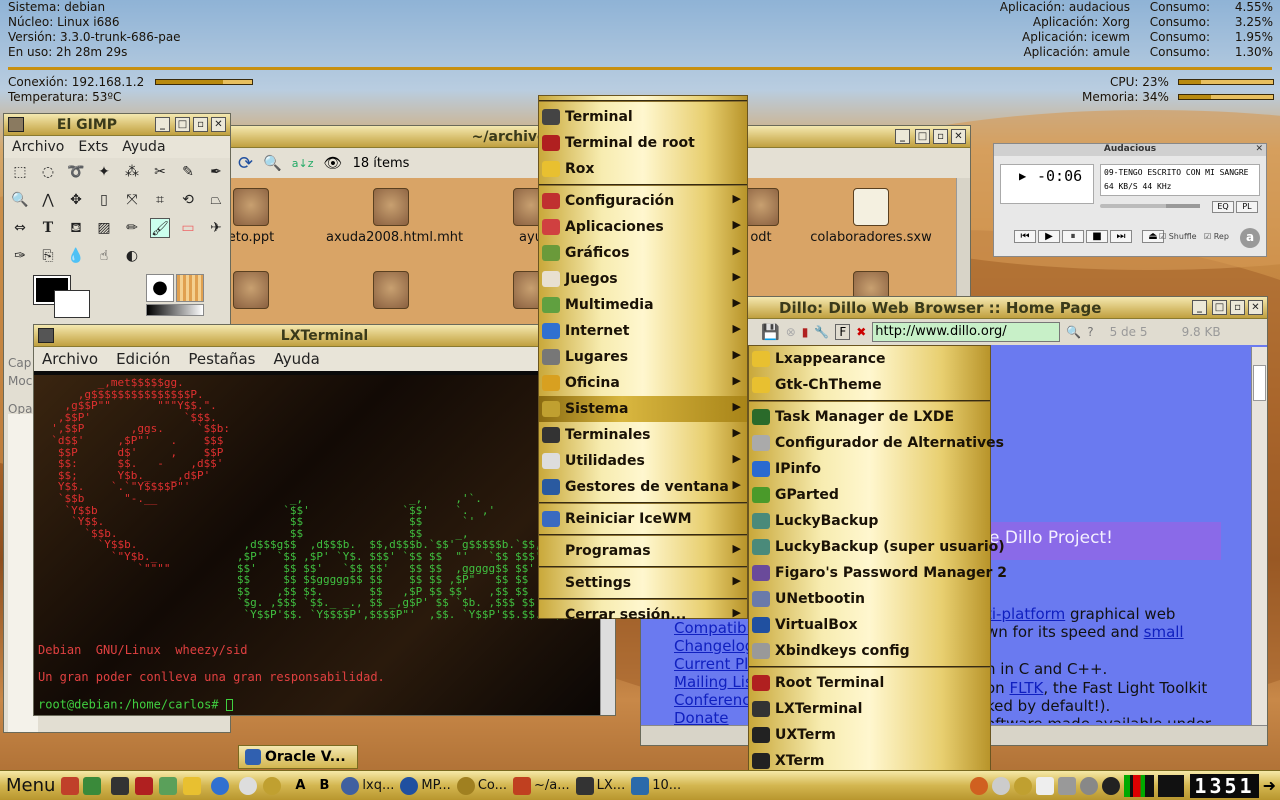 Image resolution: width=1280 pixels, height=800 pixels. Describe the element at coordinates (160, 172) in the screenshot. I see `scissors-tool-icon: ✂` at that location.